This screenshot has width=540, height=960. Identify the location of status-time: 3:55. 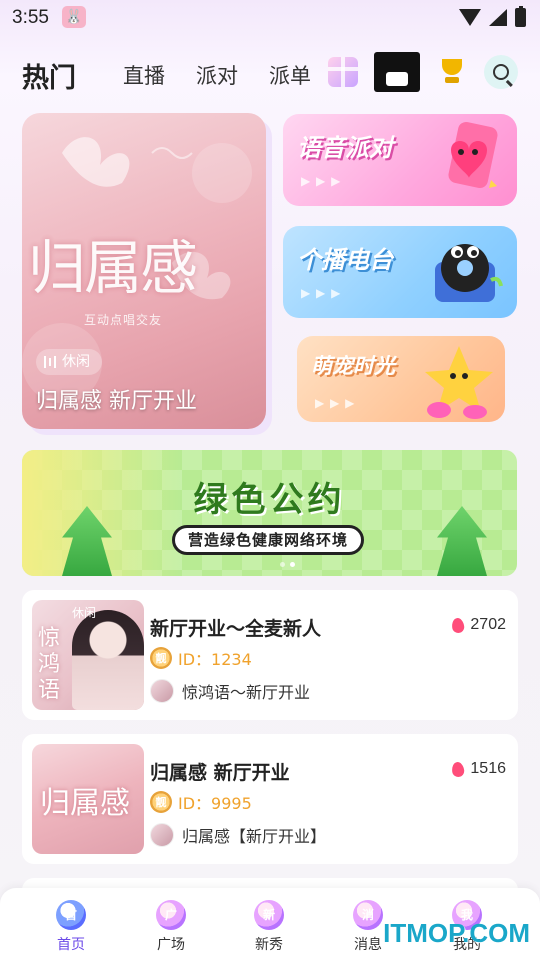
(30, 17).